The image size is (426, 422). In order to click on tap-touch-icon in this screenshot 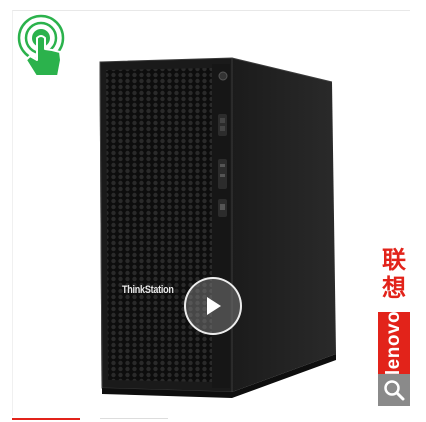, I will do `click(41, 48)`.